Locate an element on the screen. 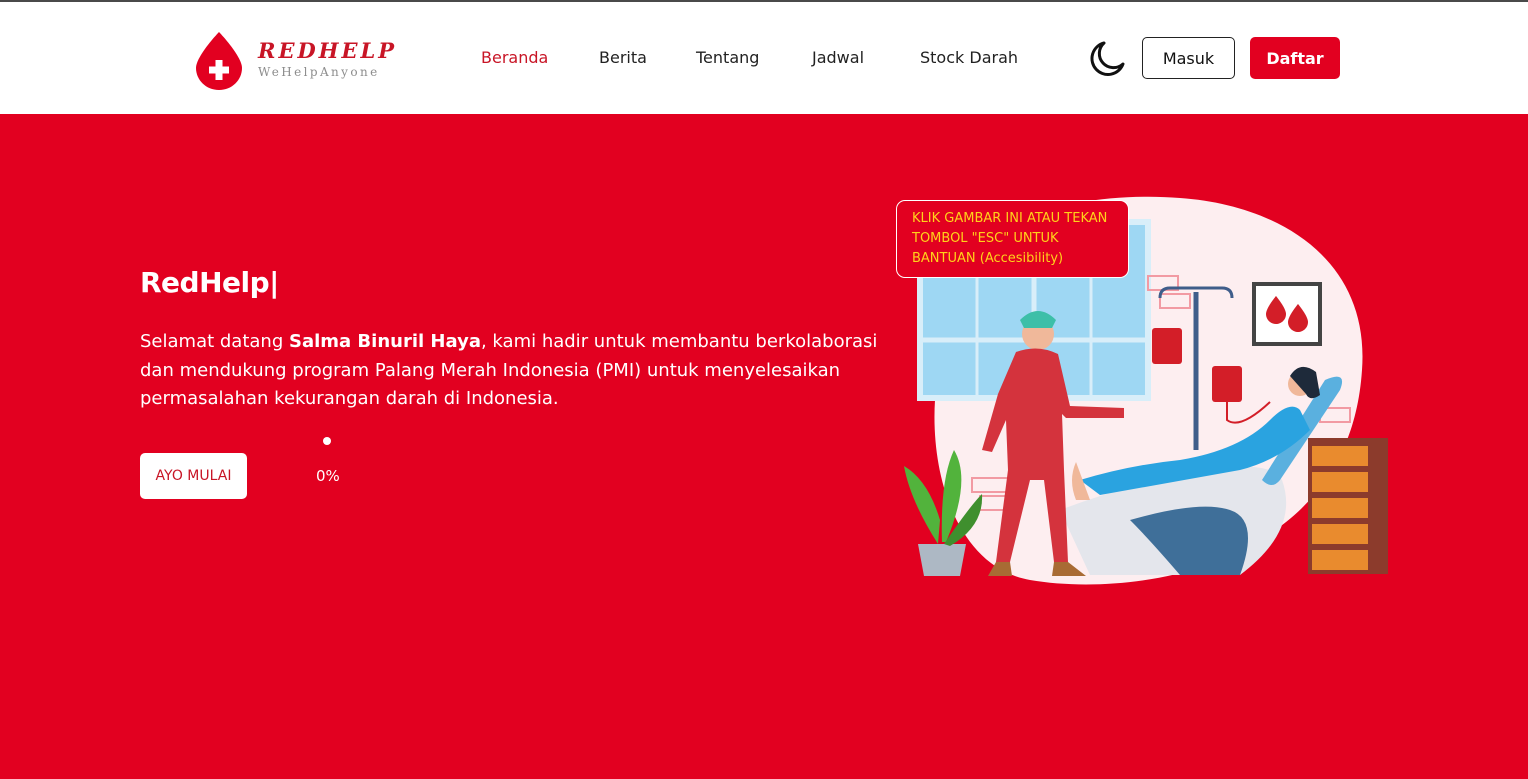 The width and height of the screenshot is (1528, 779). slider-value: 0% is located at coordinates (328, 476).